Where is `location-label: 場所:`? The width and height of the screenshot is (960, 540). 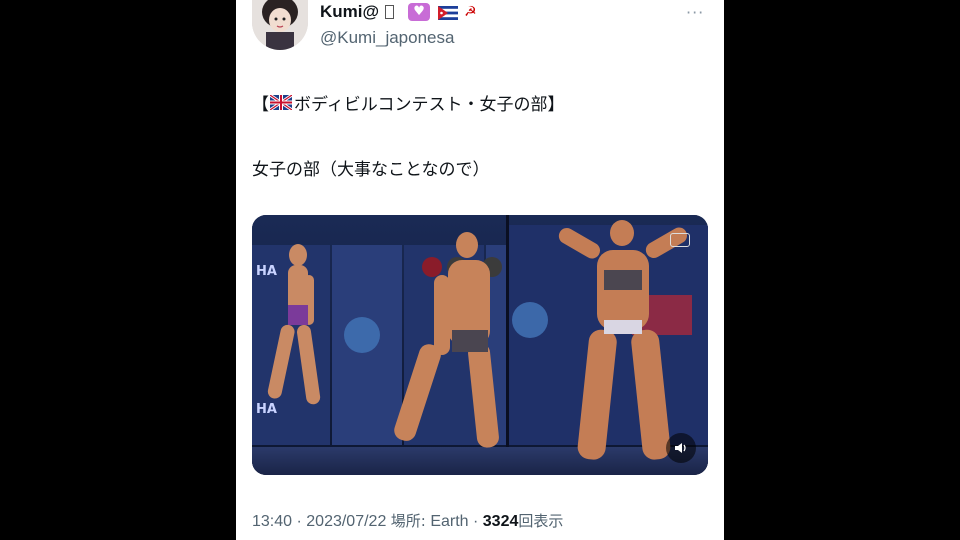
location-label: 場所: is located at coordinates (408, 521).